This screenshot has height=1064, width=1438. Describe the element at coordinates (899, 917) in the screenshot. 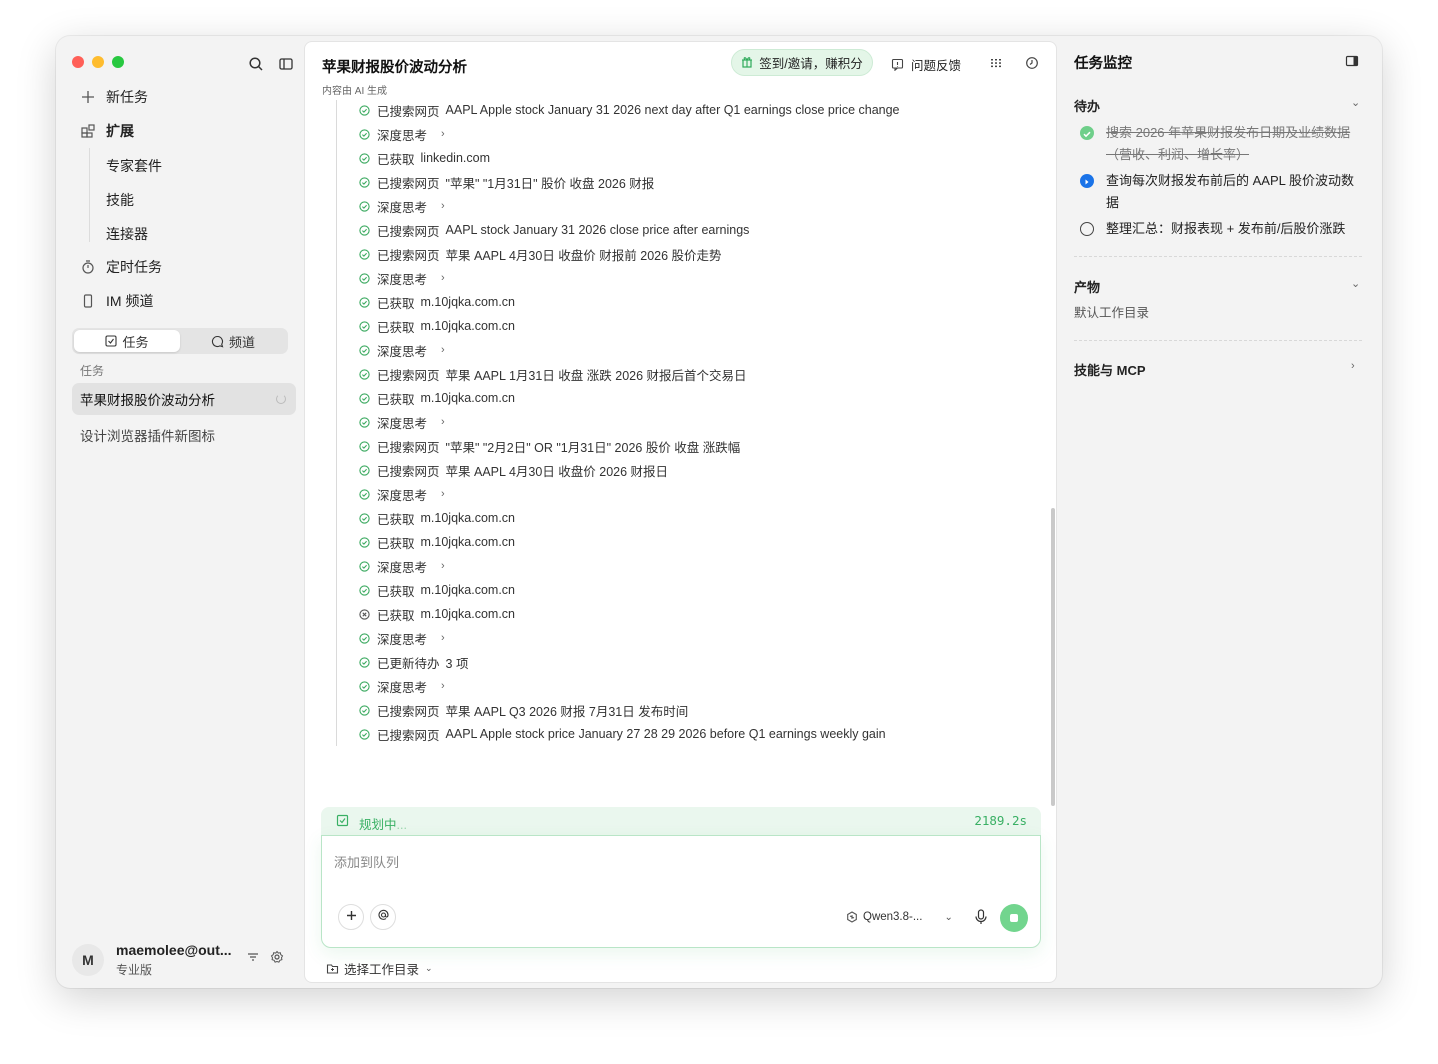

I see `model-selector: Qwen3.8-... ⌄` at that location.